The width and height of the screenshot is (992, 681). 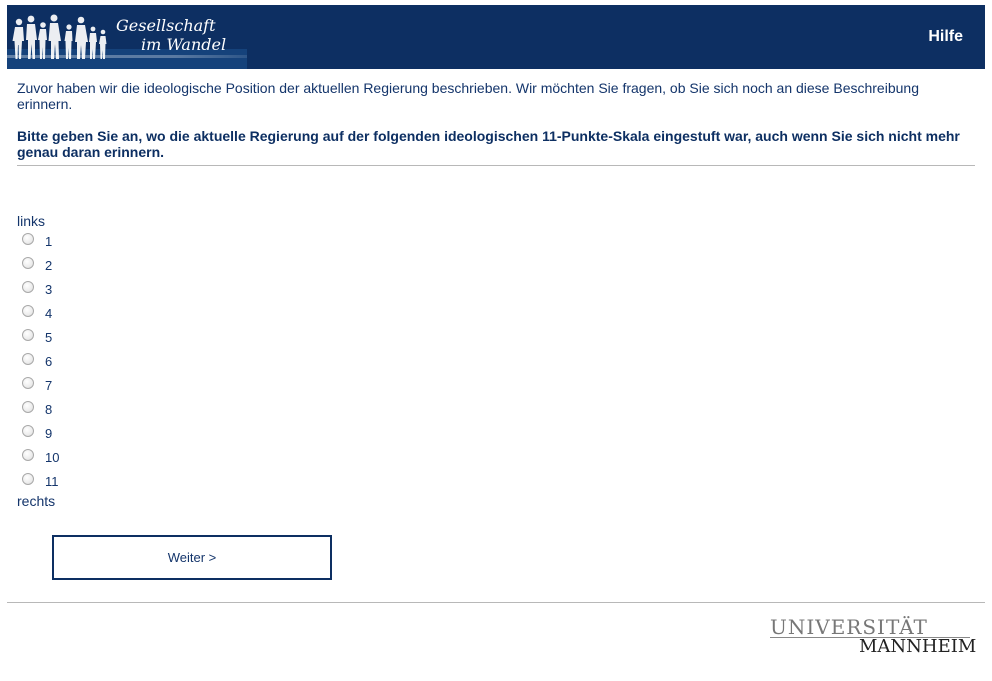 I want to click on option-label: 8, so click(x=49, y=409).